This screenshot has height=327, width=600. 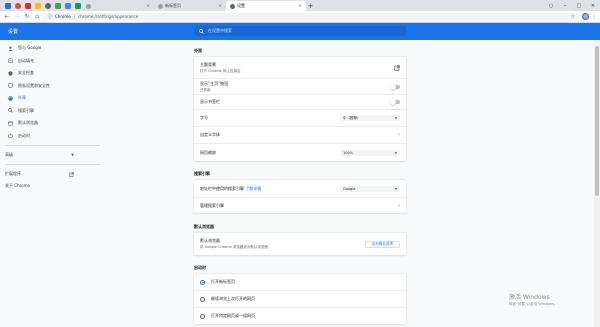 What do you see at coordinates (52, 164) in the screenshot?
I see `sidebar-divider` at bounding box center [52, 164].